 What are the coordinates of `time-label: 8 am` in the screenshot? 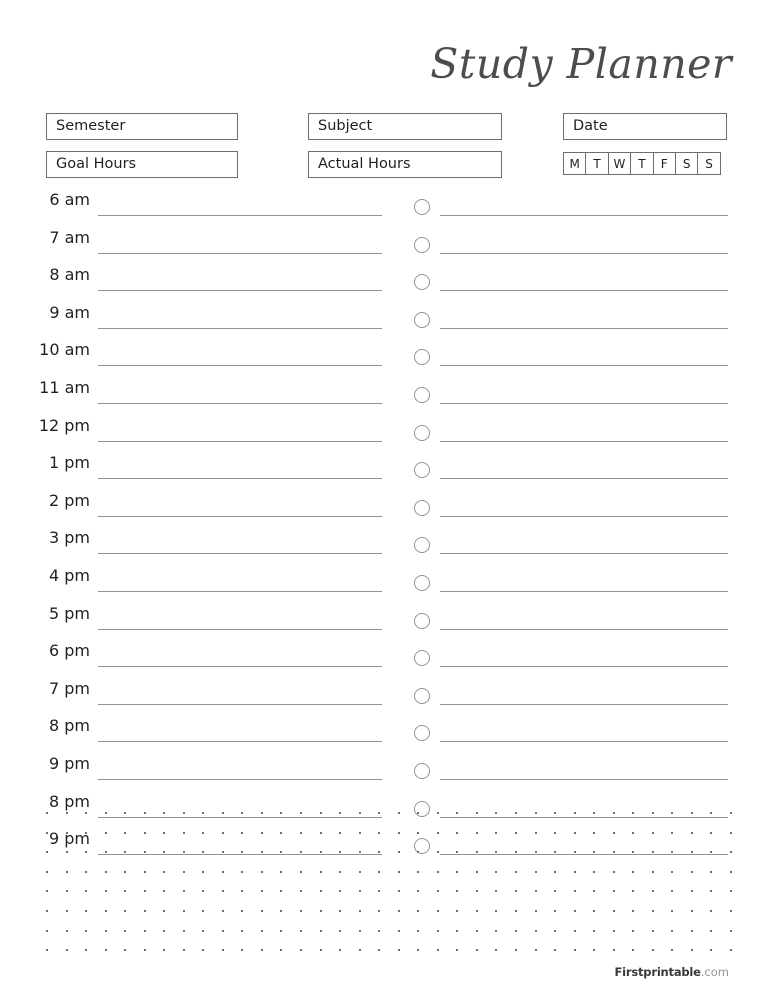 It's located at (69, 275).